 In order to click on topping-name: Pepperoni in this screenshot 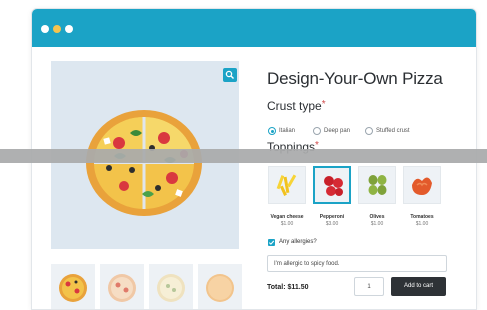, I will do `click(332, 217)`.